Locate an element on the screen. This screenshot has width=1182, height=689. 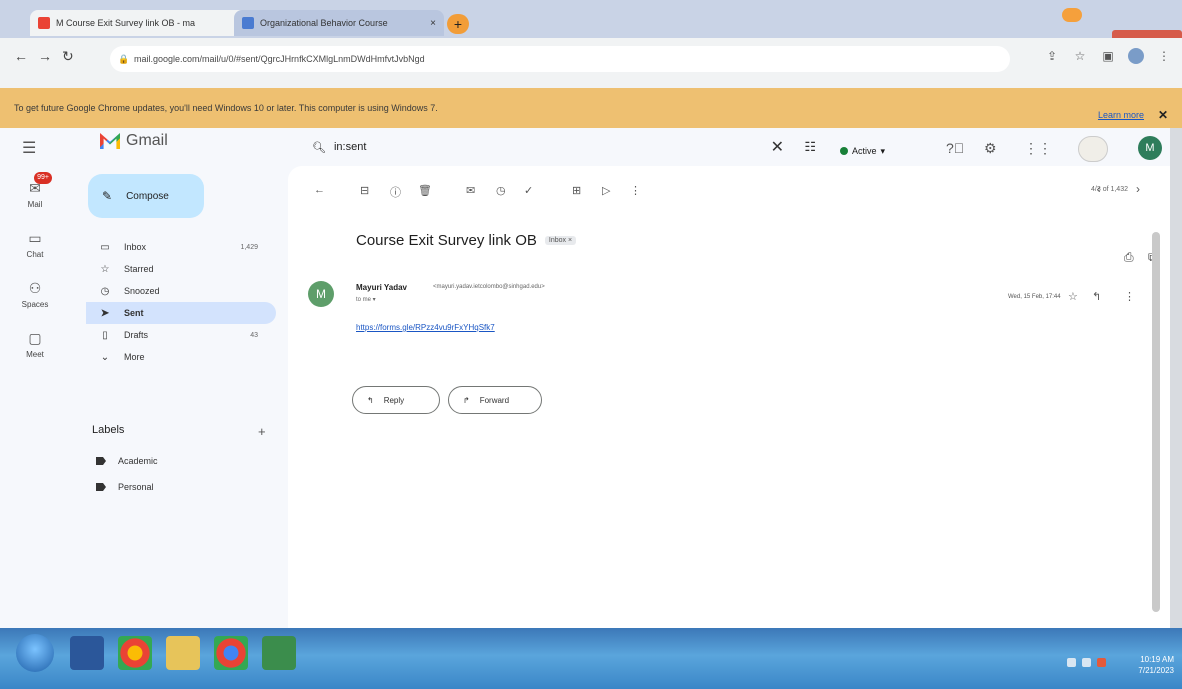
nav-label: Sent is located at coordinates (134, 313).